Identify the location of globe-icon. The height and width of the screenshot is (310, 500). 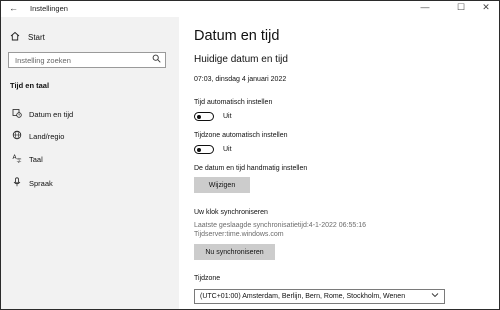
(17, 136).